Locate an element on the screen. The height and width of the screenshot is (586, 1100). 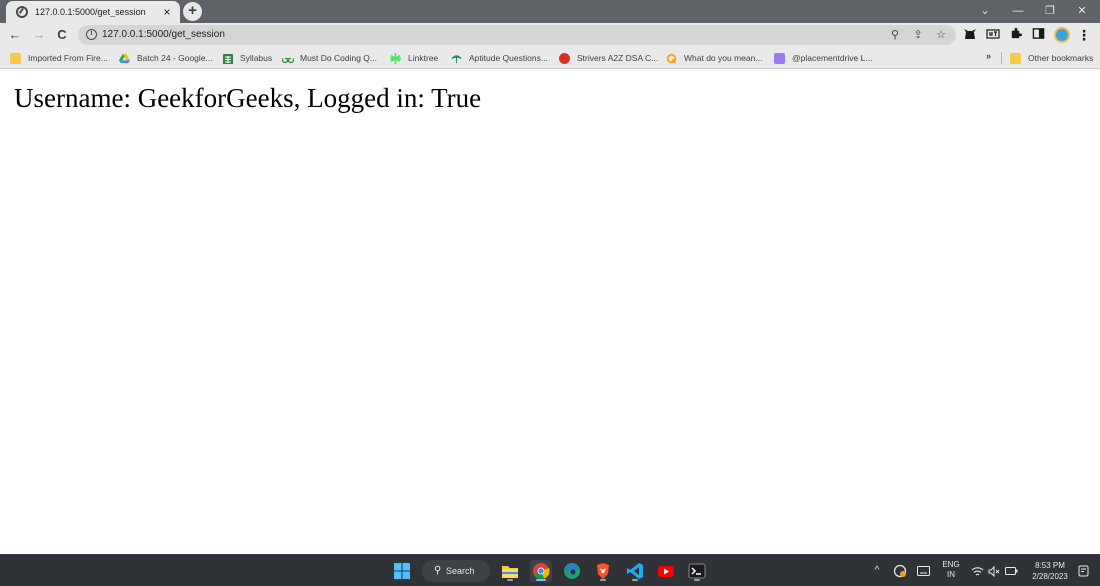
edge-icon is located at coordinates (572, 571).